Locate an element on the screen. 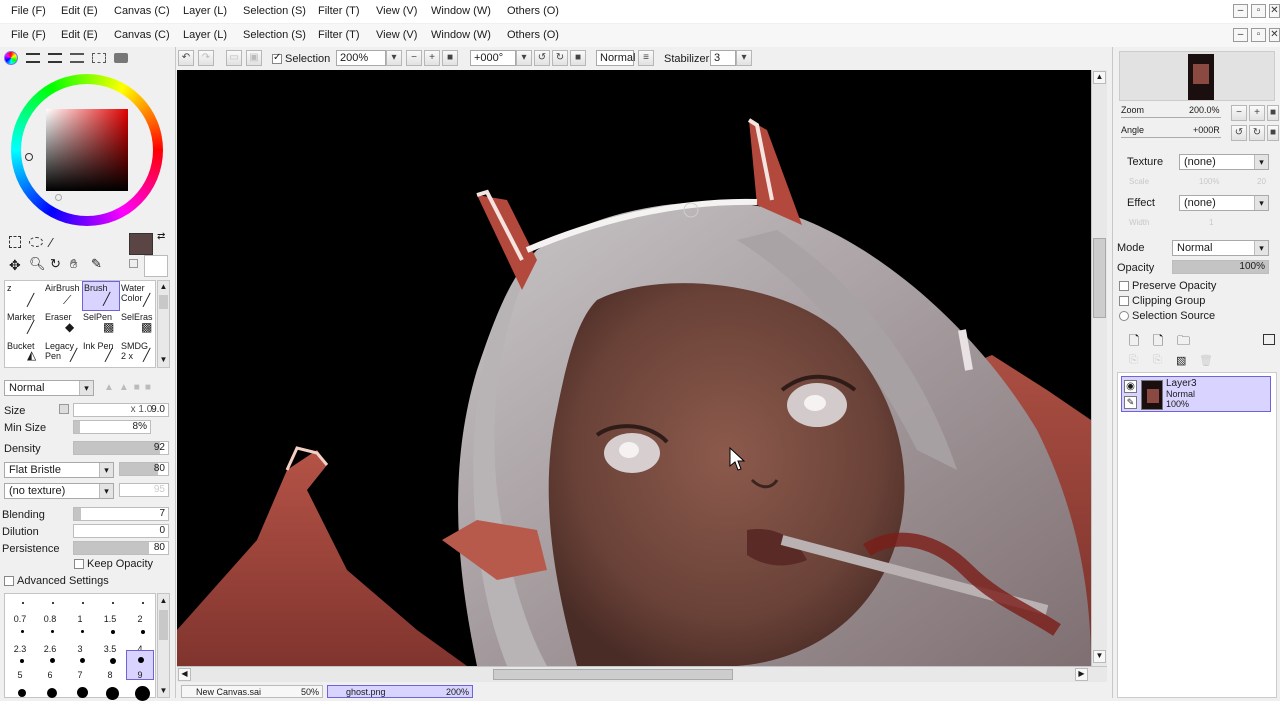  menu-selection: Selection (S) is located at coordinates (274, 11).